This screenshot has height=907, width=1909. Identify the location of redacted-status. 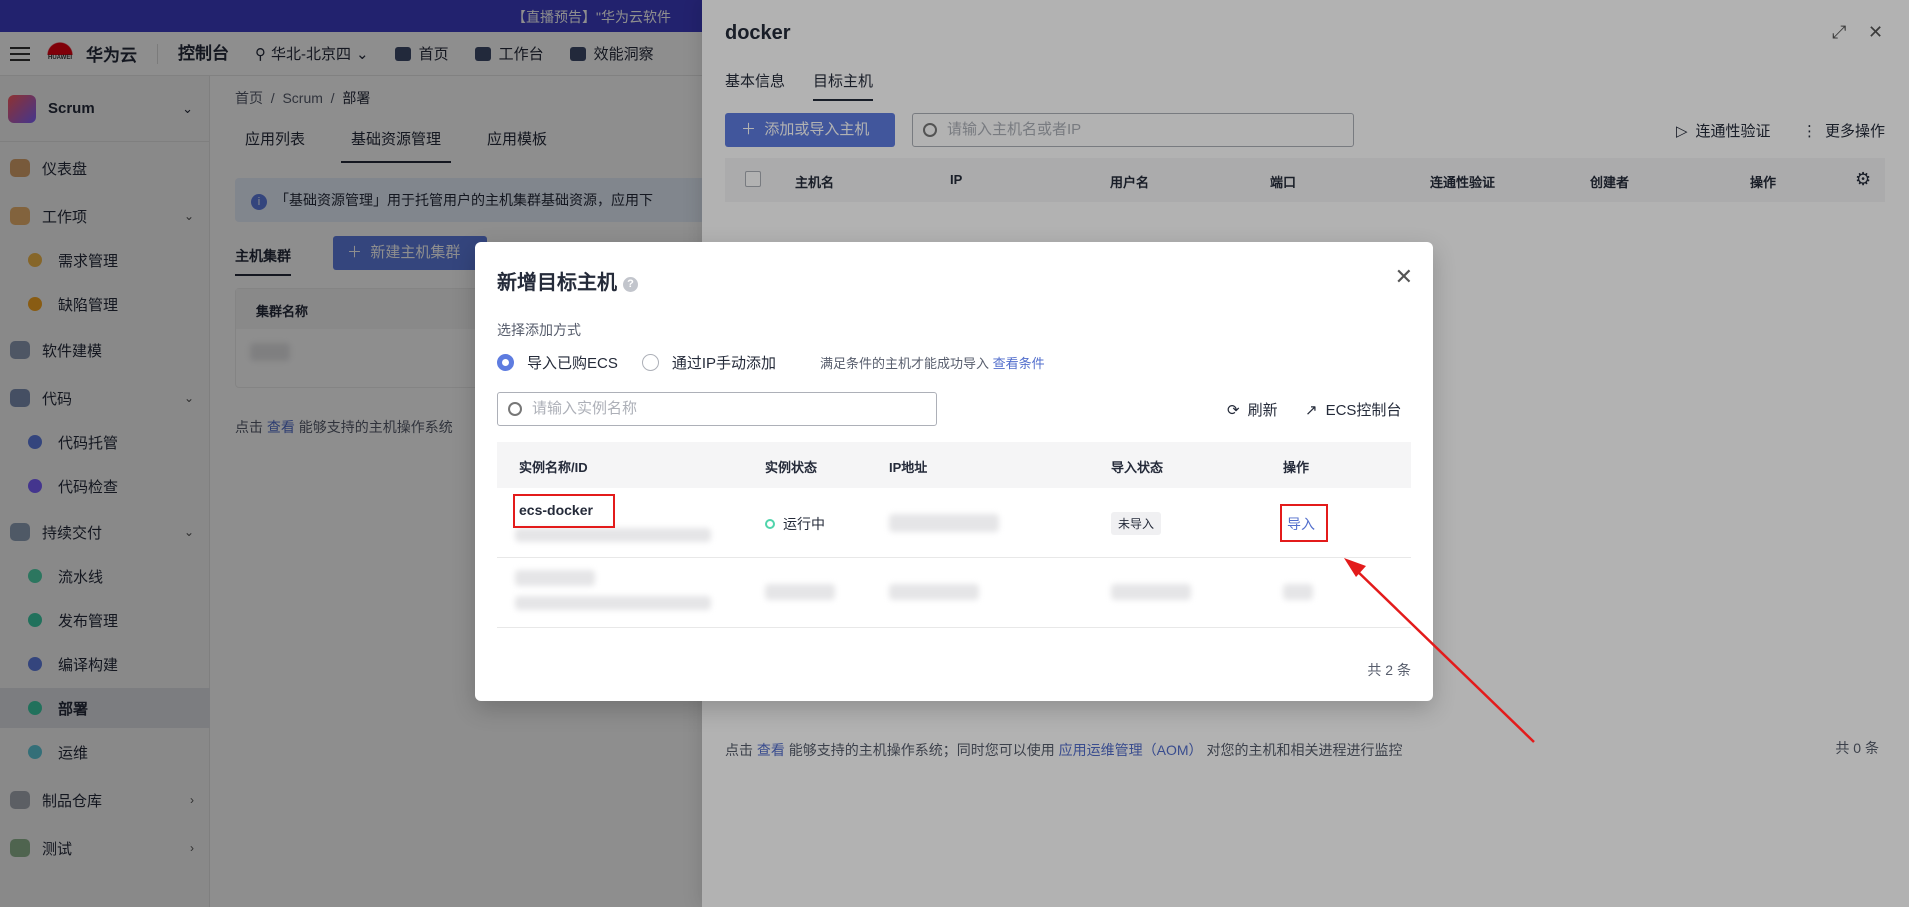
(800, 592).